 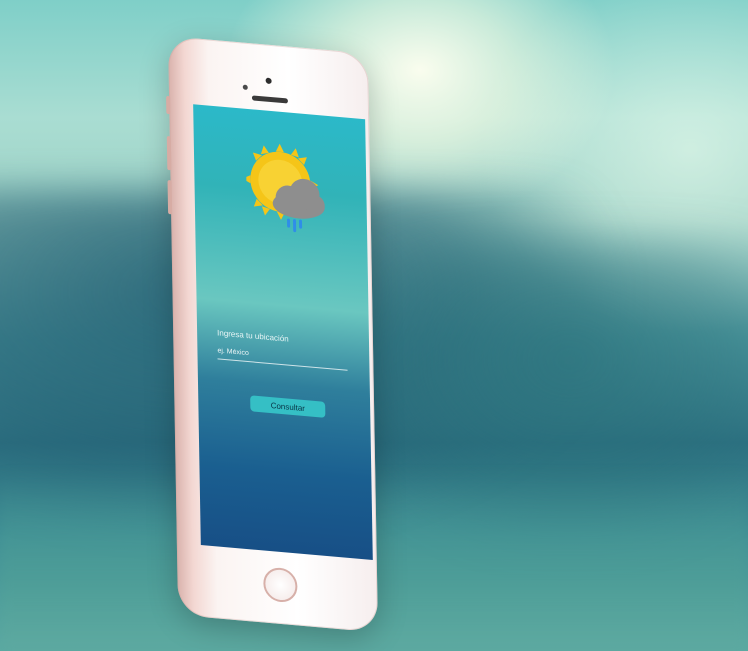 I want to click on location-input, so click(x=282, y=356).